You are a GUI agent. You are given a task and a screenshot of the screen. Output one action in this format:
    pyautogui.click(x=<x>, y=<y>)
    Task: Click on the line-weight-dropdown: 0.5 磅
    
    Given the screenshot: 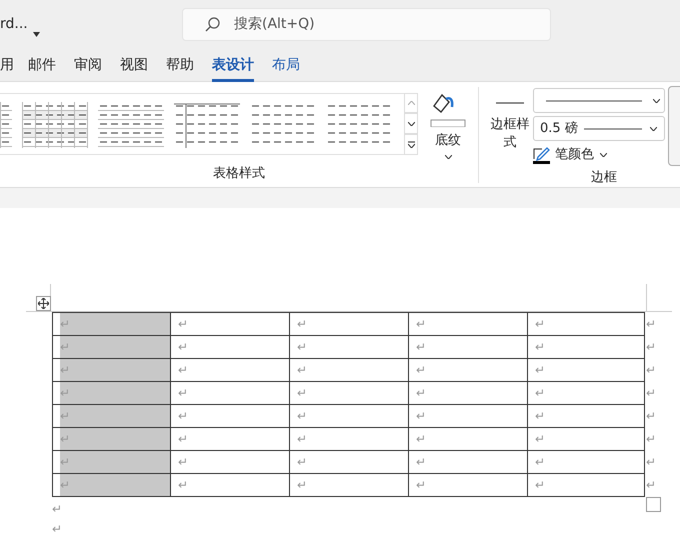 What is the action you would take?
    pyautogui.click(x=599, y=128)
    